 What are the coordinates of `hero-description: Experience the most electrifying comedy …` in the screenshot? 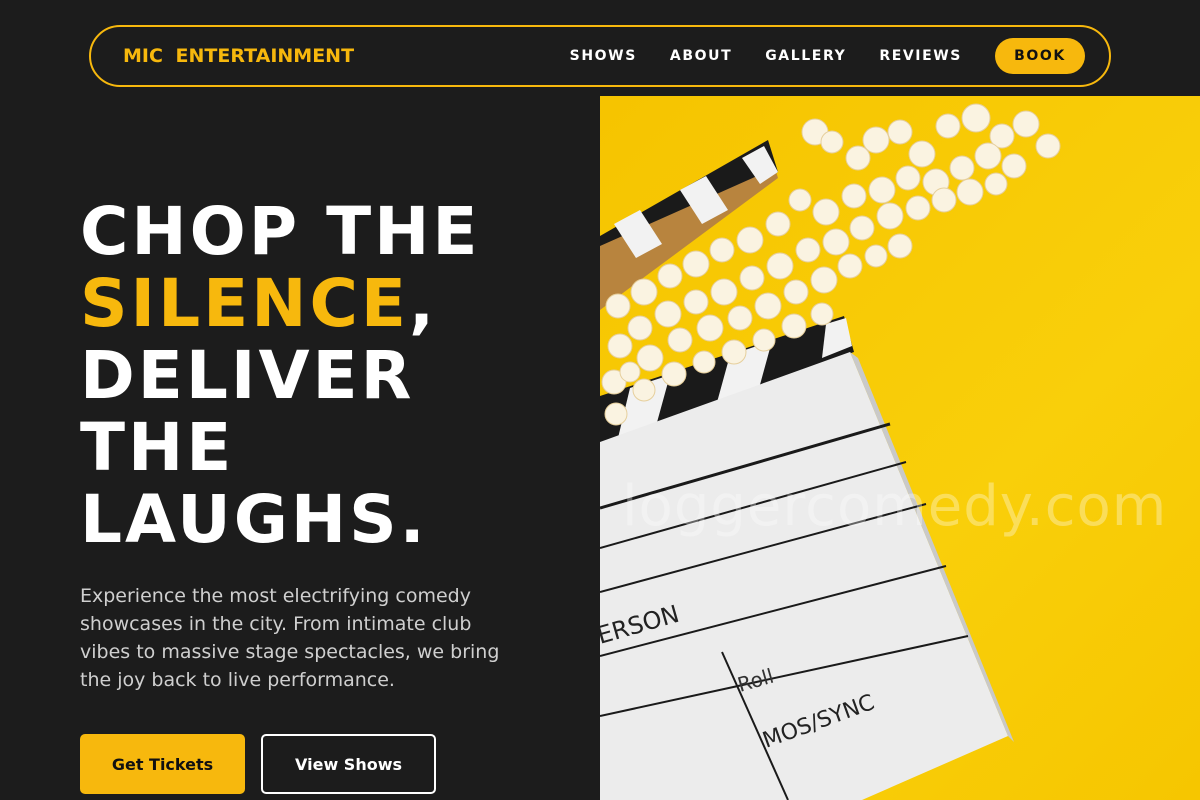 It's located at (290, 638).